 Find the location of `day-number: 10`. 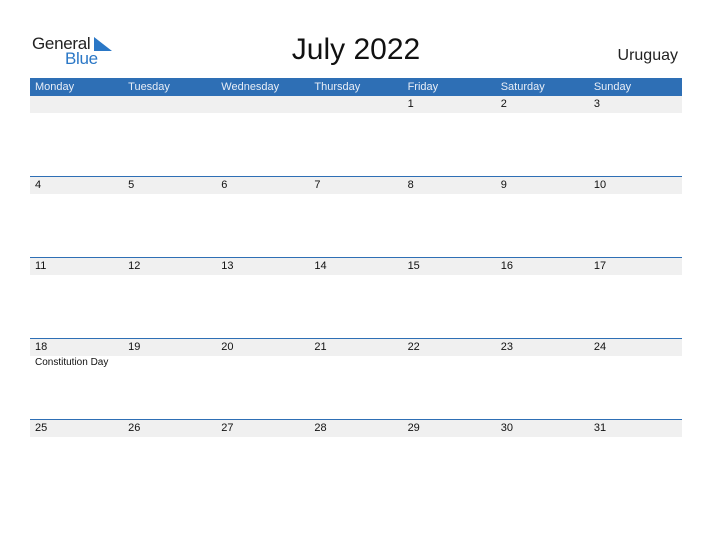

day-number: 10 is located at coordinates (600, 185).